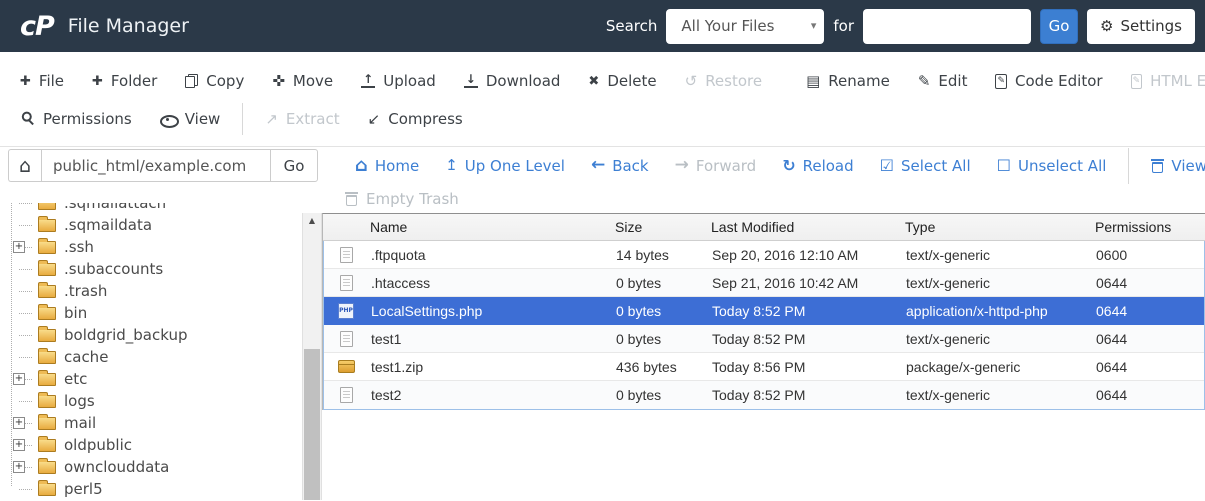  Describe the element at coordinates (128, 26) in the screenshot. I see `page-title: File Manager` at that location.